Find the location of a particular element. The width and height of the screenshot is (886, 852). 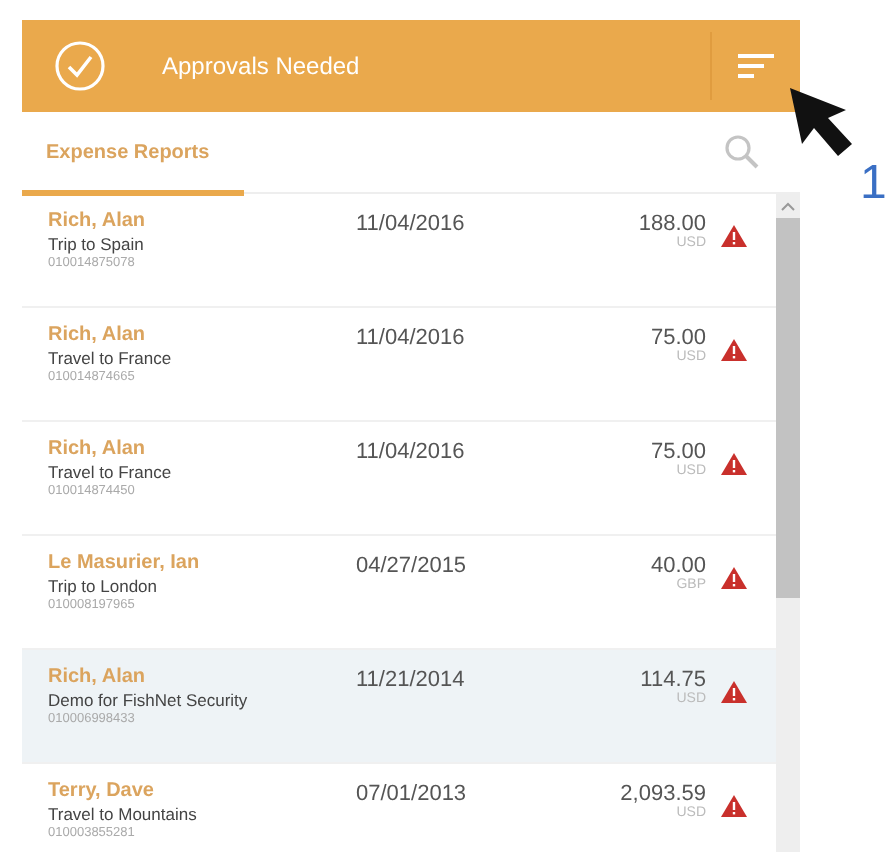

report-title: Trip to Spain is located at coordinates (97, 244).